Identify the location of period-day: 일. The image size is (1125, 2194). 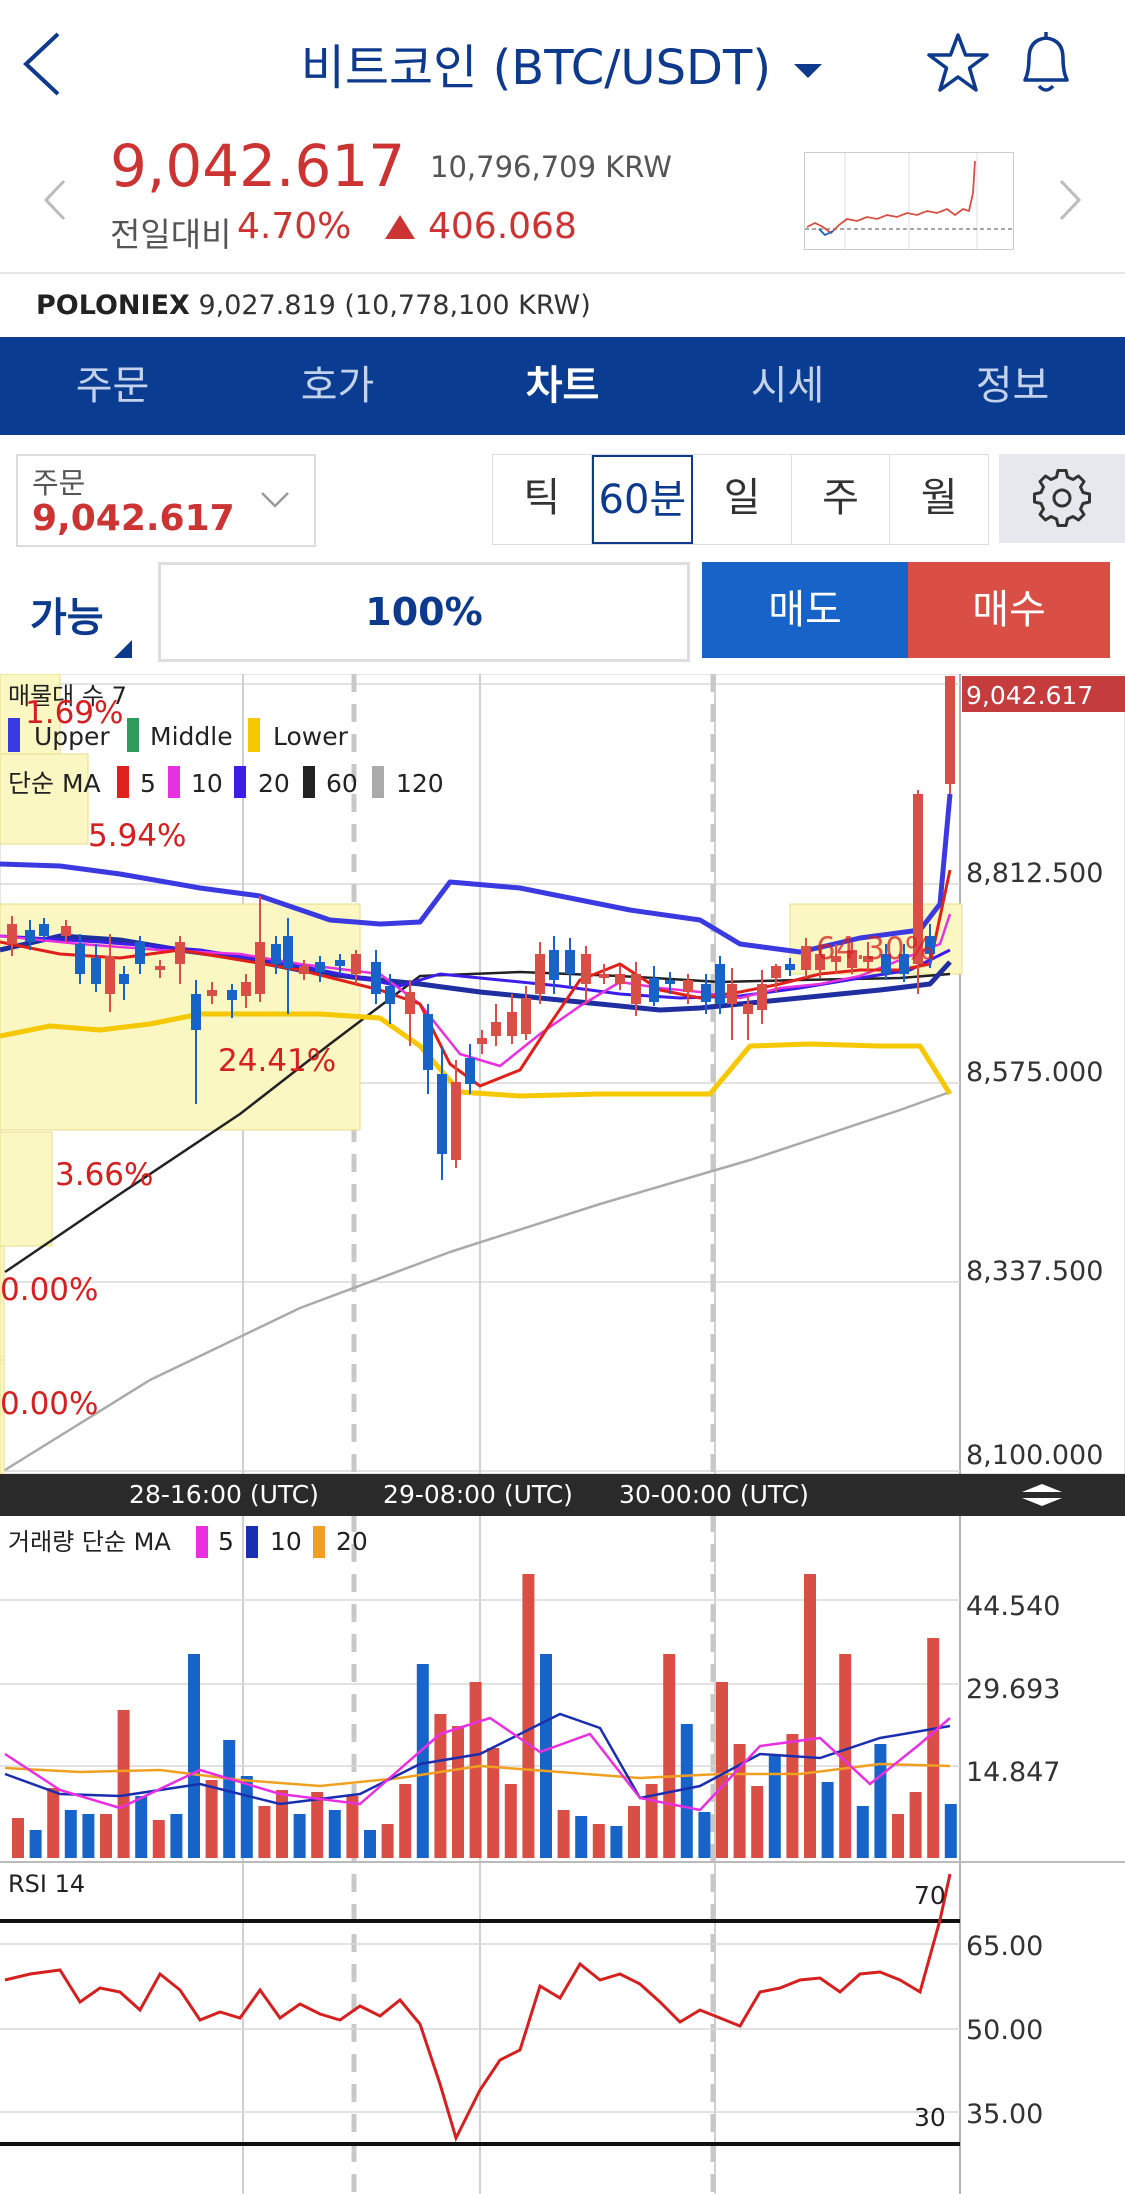
(742, 499).